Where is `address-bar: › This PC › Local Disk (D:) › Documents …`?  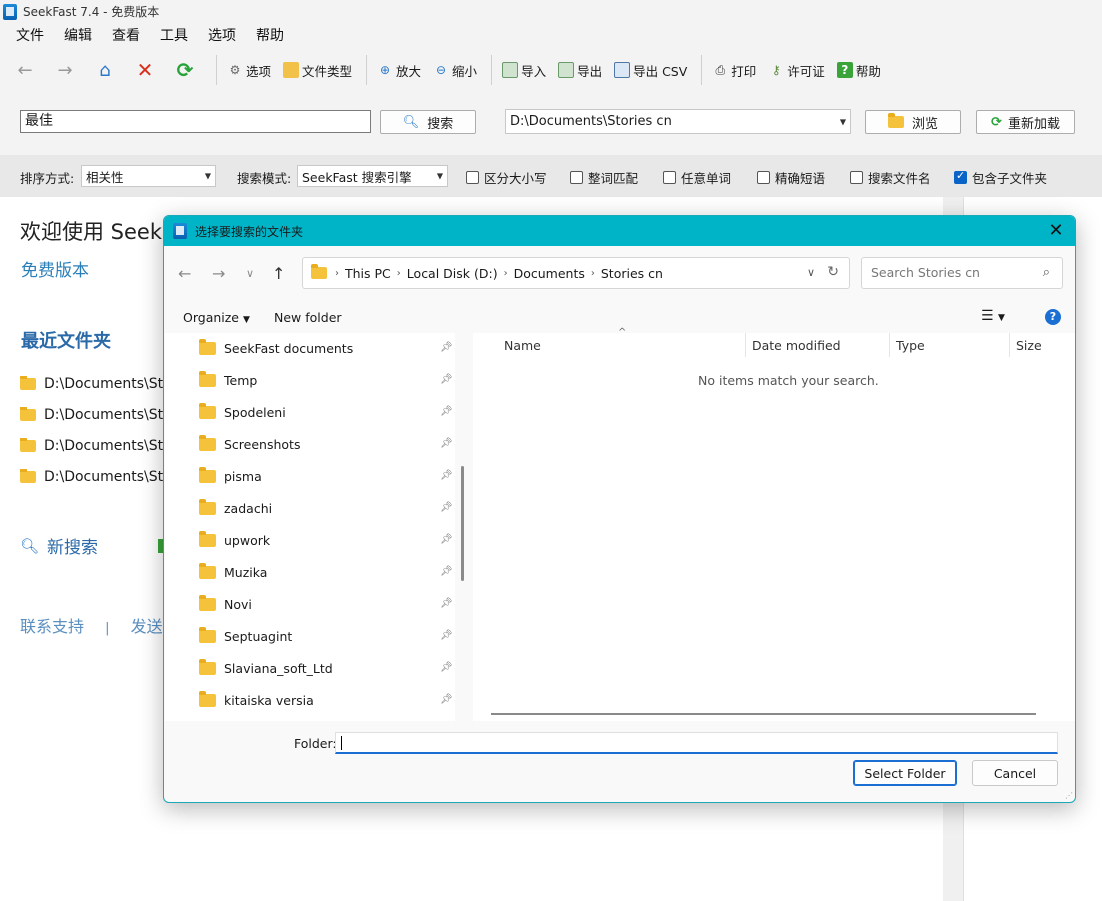
address-bar: › This PC › Local Disk (D:) › Documents … is located at coordinates (576, 273).